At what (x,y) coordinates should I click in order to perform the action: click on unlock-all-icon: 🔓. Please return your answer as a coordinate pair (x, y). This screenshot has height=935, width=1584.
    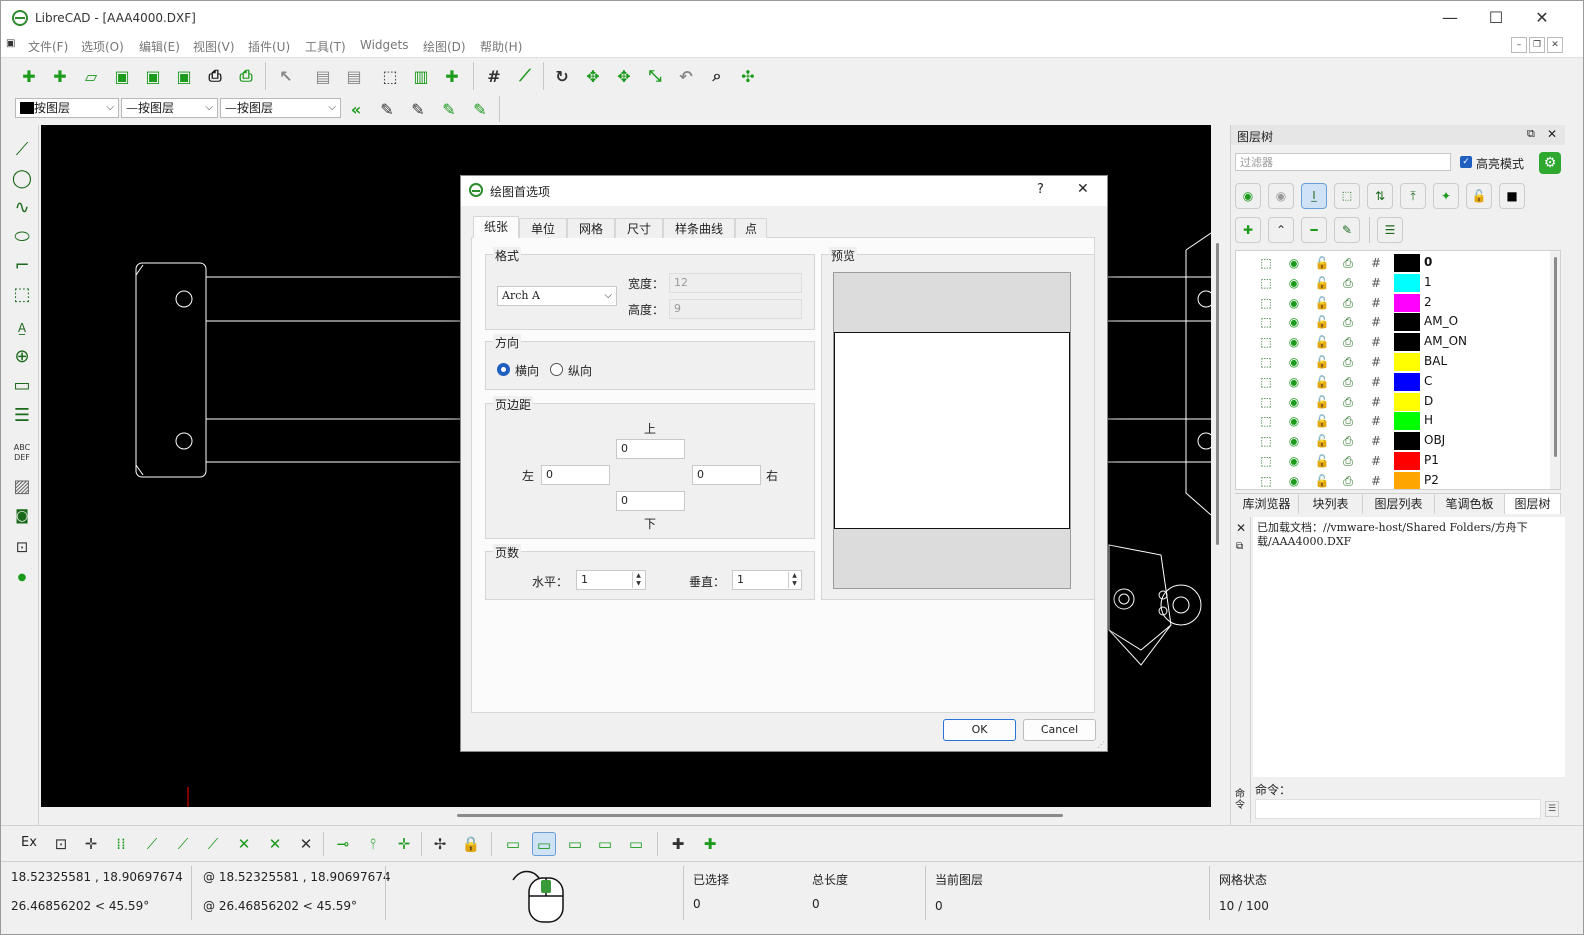
    Looking at the image, I should click on (1479, 196).